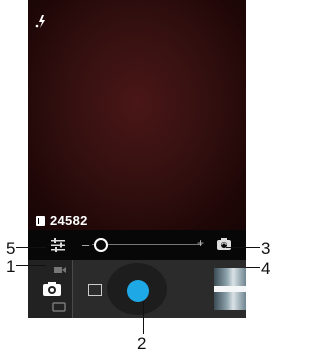  I want to click on last-photo-thumbnail, so click(230, 289).